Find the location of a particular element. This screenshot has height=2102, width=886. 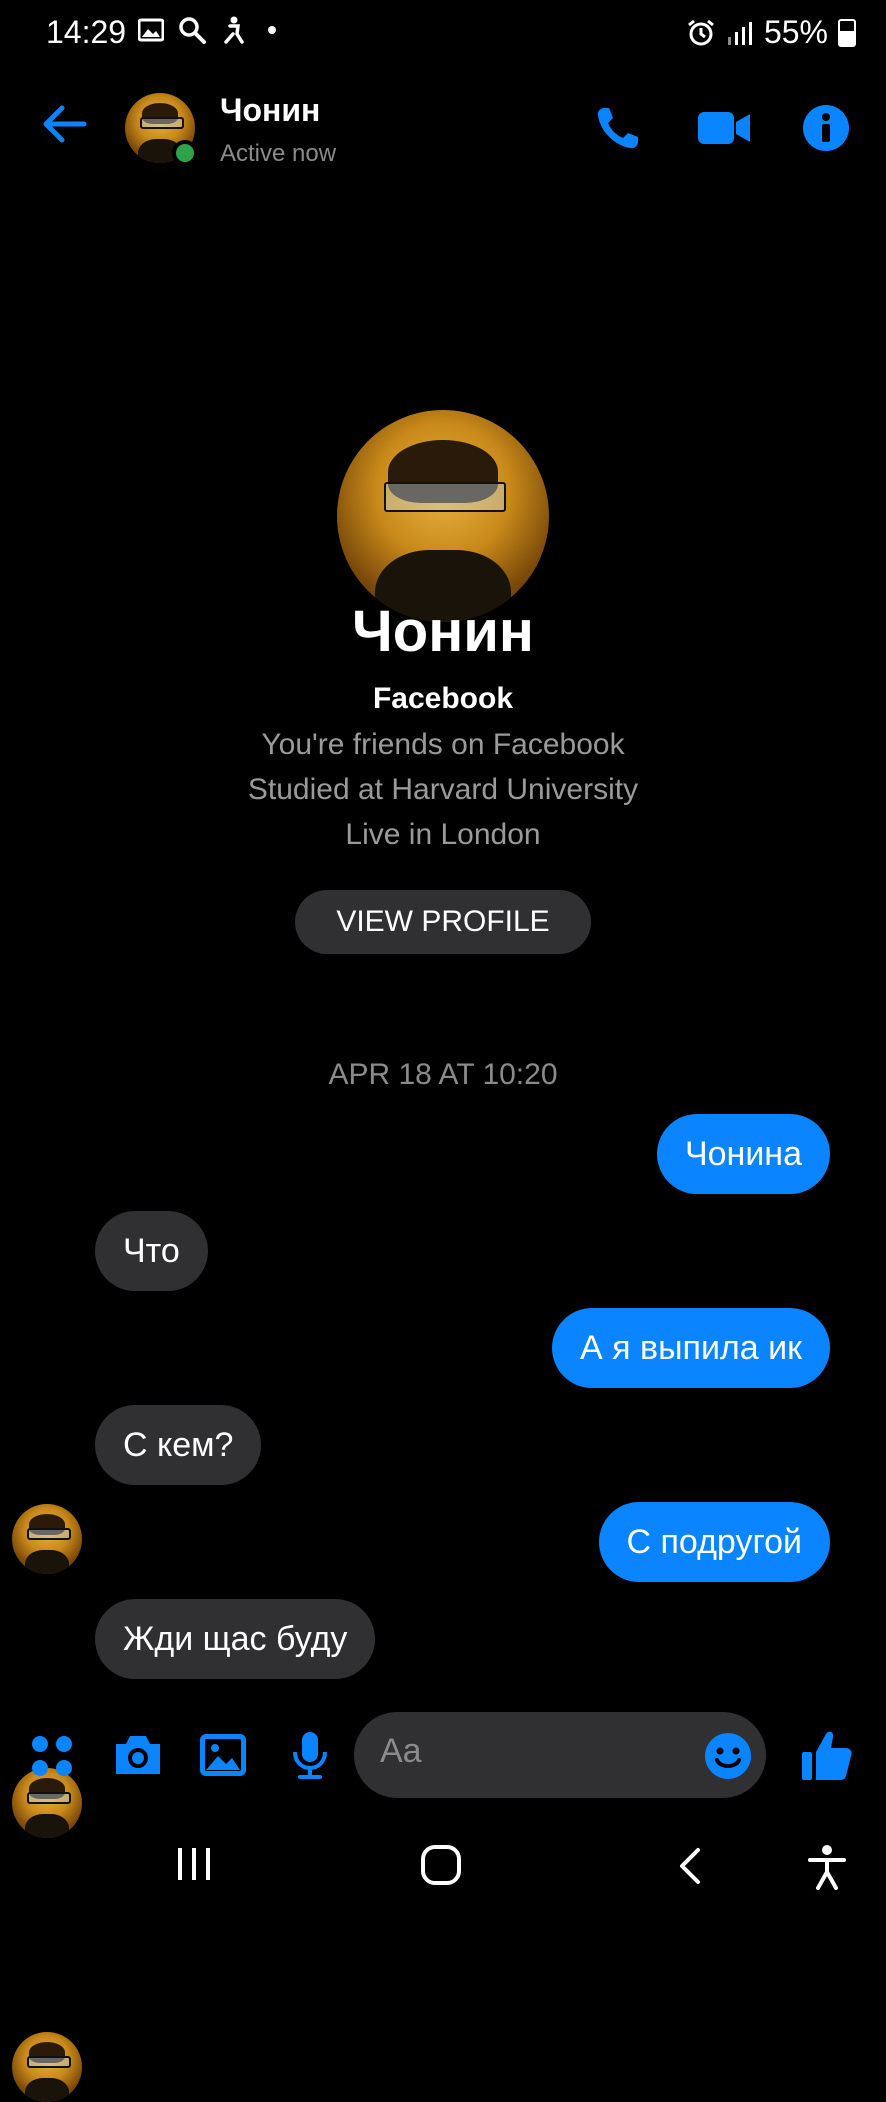

profile-education-line: Studied at Harvard University is located at coordinates (443, 789).